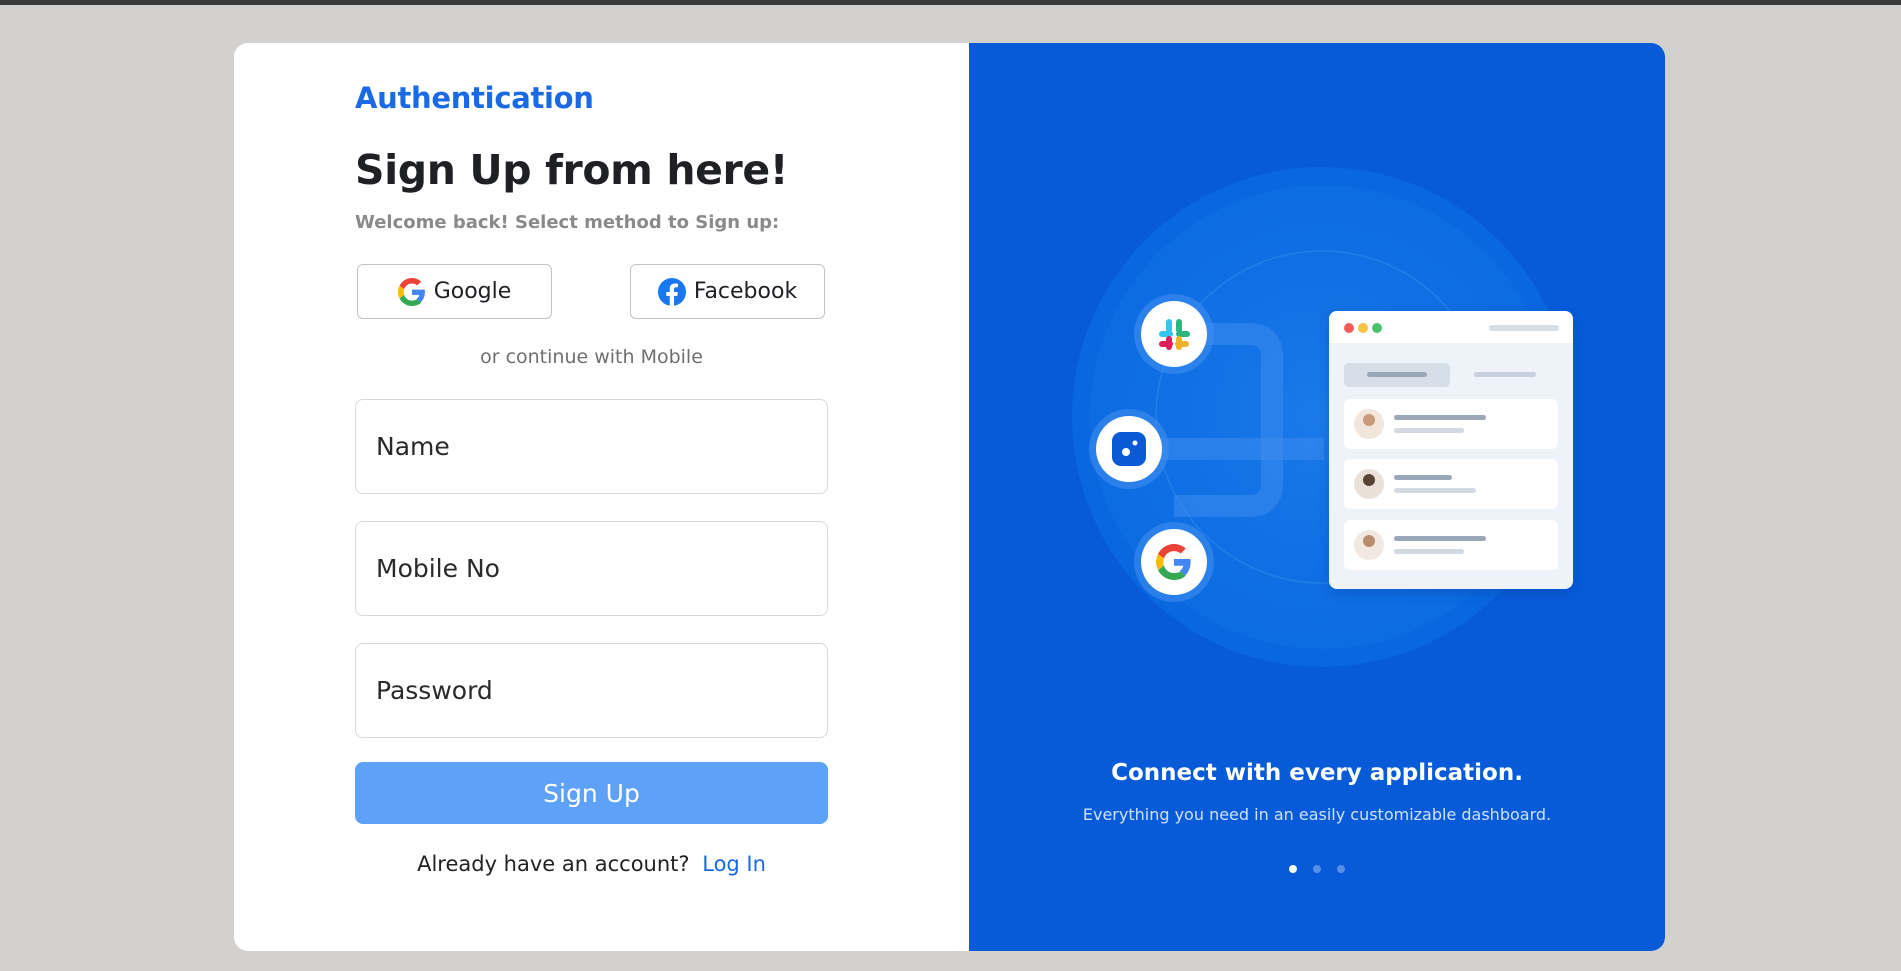 This screenshot has height=971, width=1901. What do you see at coordinates (591, 568) in the screenshot?
I see `mobile-input` at bounding box center [591, 568].